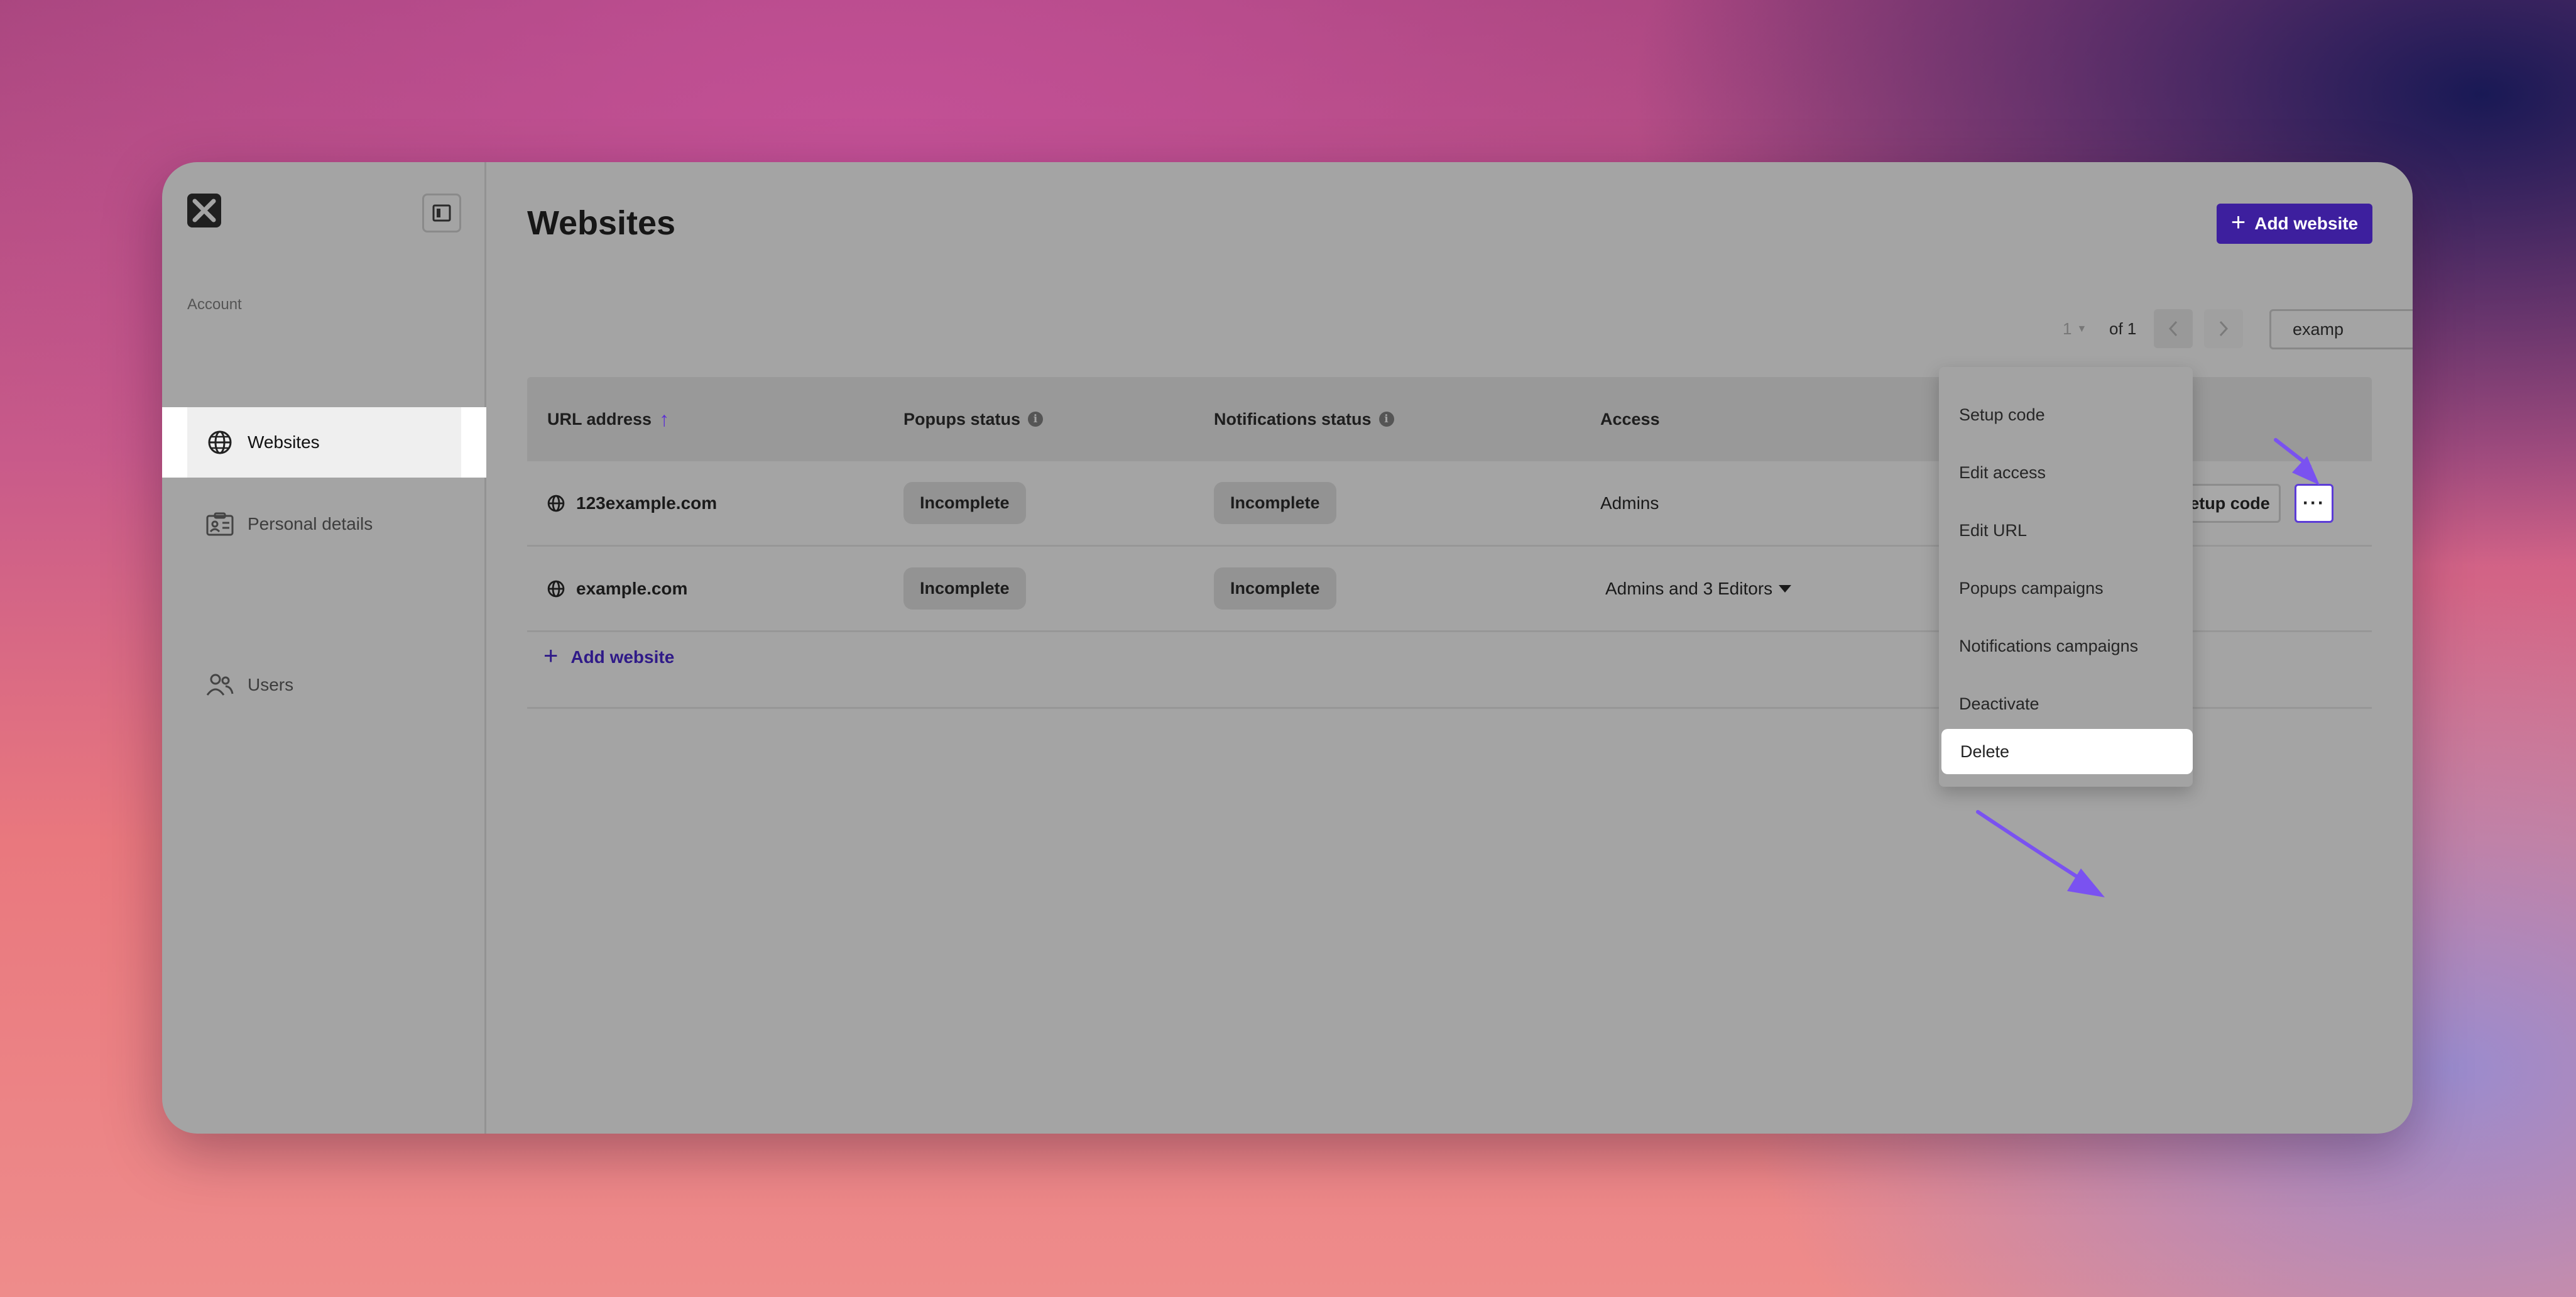  What do you see at coordinates (220, 524) in the screenshot?
I see `id-card-icon` at bounding box center [220, 524].